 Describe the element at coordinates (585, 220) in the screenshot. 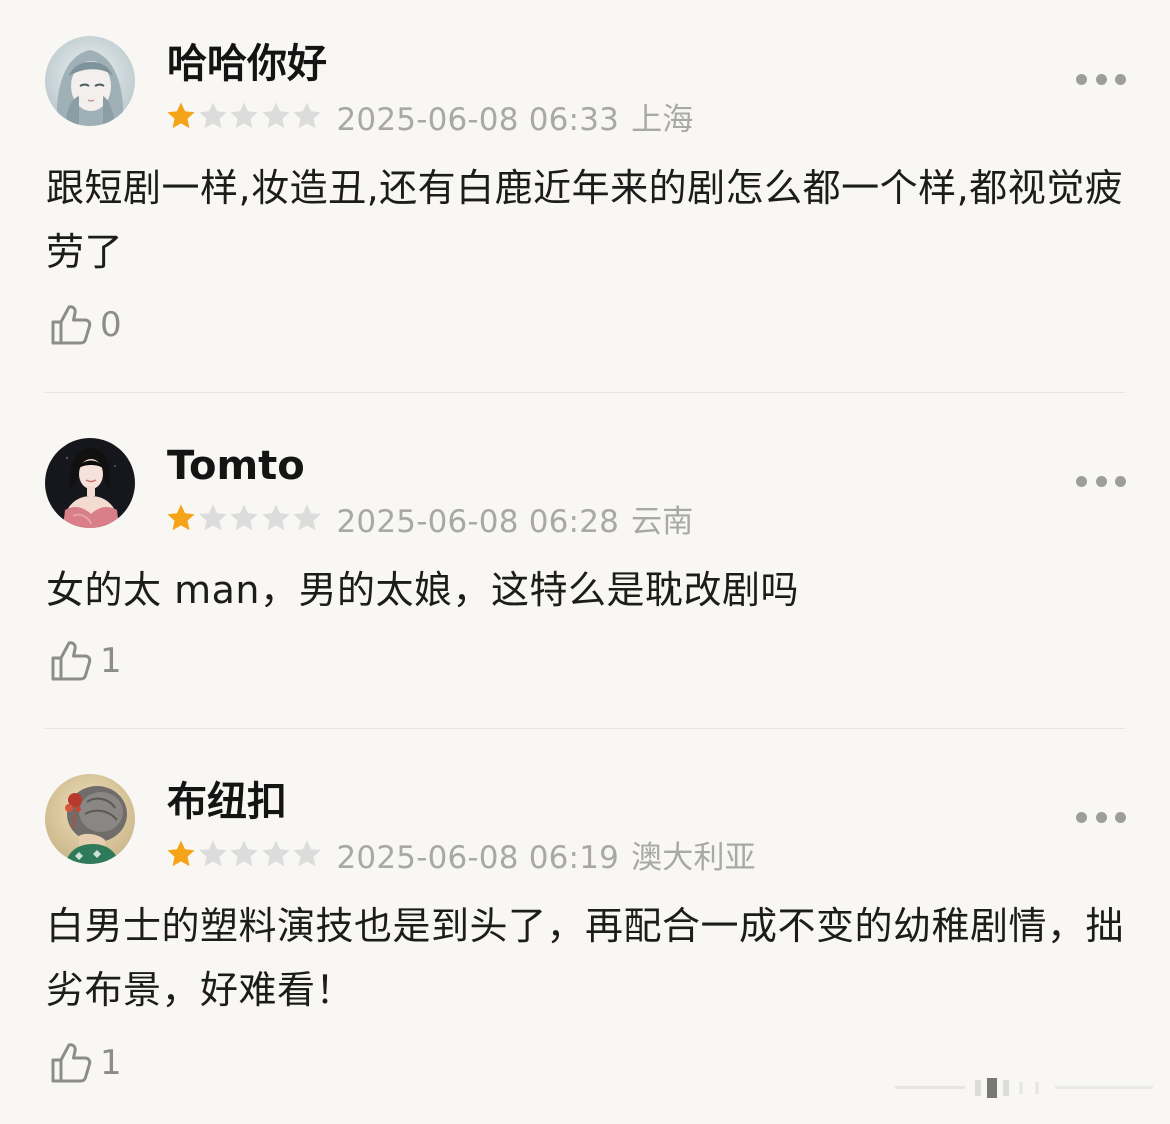

I see `review-content: 跟短剧一样,妆造丑,还有白鹿近年来的剧怎么都一个样,都视觉疲劳了` at that location.